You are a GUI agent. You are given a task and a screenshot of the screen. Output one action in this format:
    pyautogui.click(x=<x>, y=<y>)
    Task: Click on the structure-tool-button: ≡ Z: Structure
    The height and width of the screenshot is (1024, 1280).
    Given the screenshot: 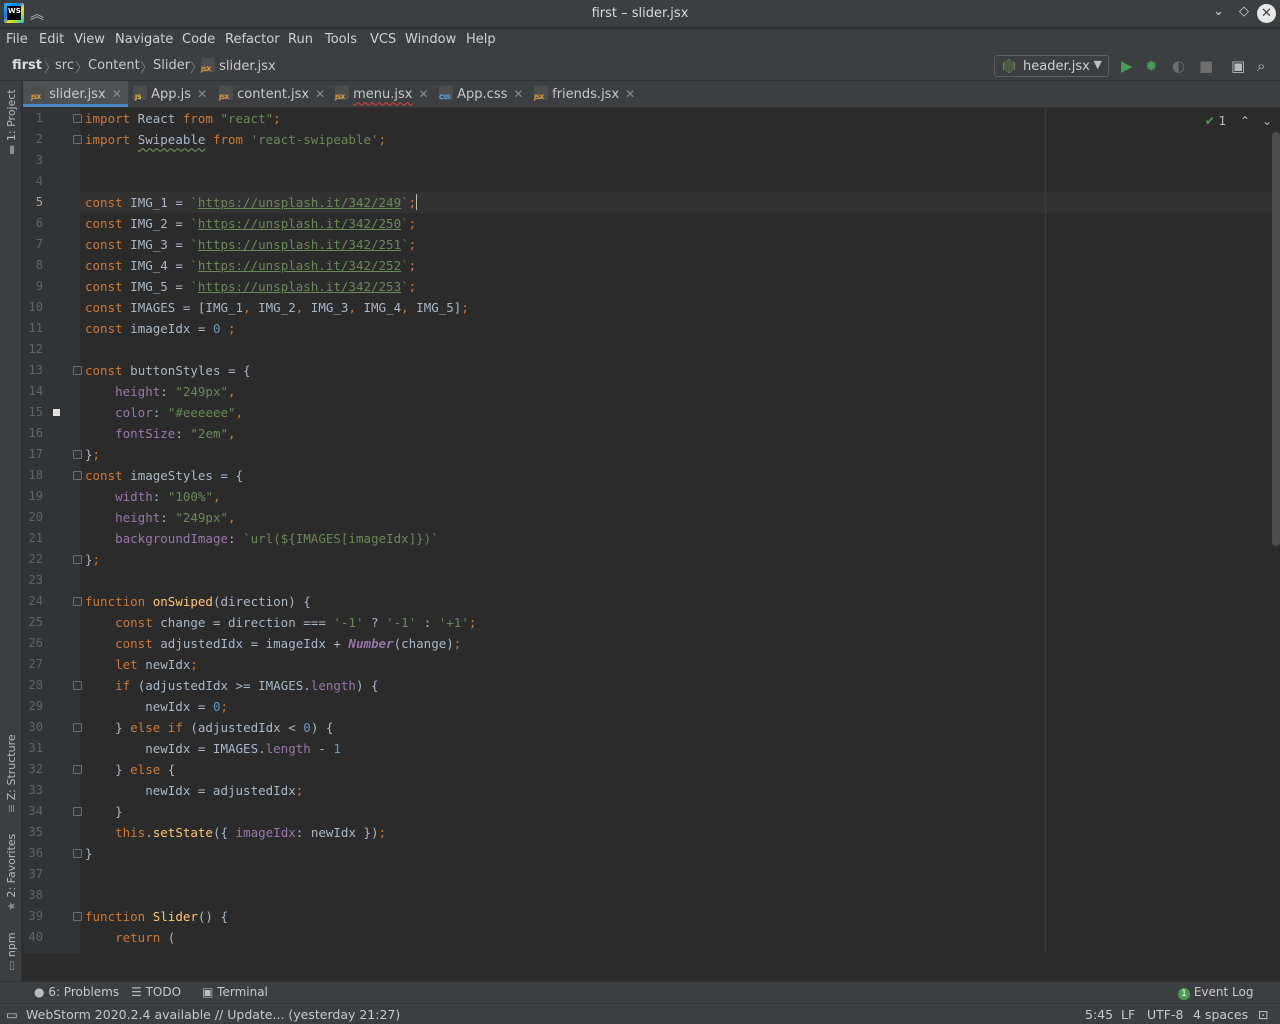 What is the action you would take?
    pyautogui.click(x=11, y=773)
    